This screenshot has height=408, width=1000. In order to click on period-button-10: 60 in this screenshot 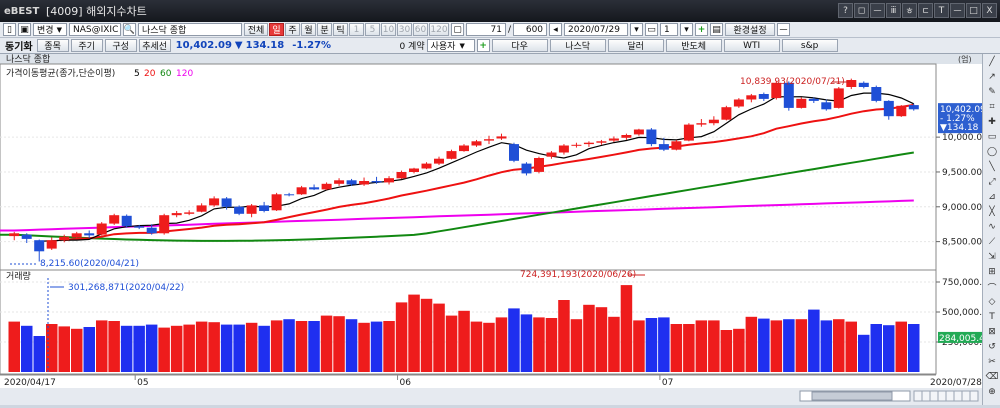, I will do `click(420, 29)`.